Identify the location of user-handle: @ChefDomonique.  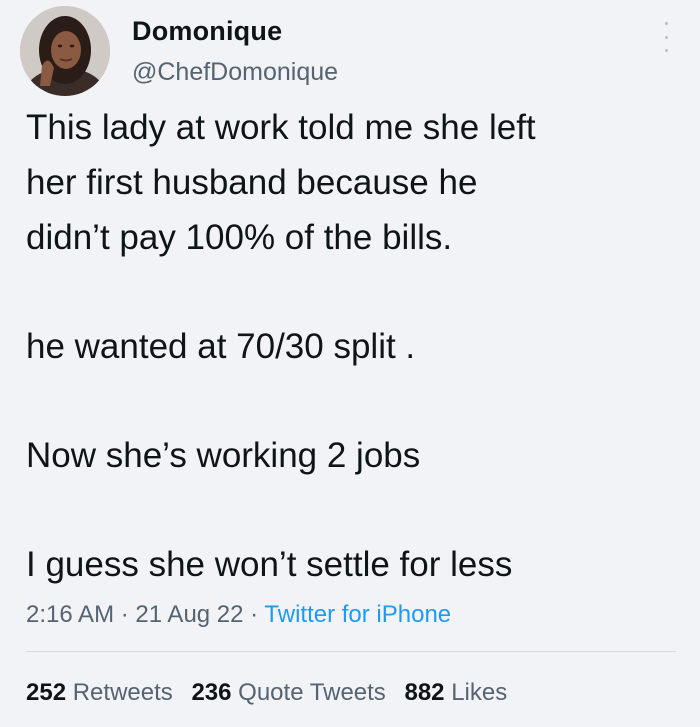
(235, 72).